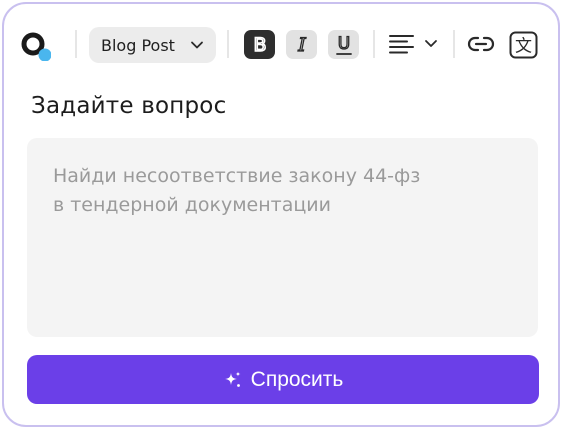  I want to click on insert-link-button, so click(481, 44).